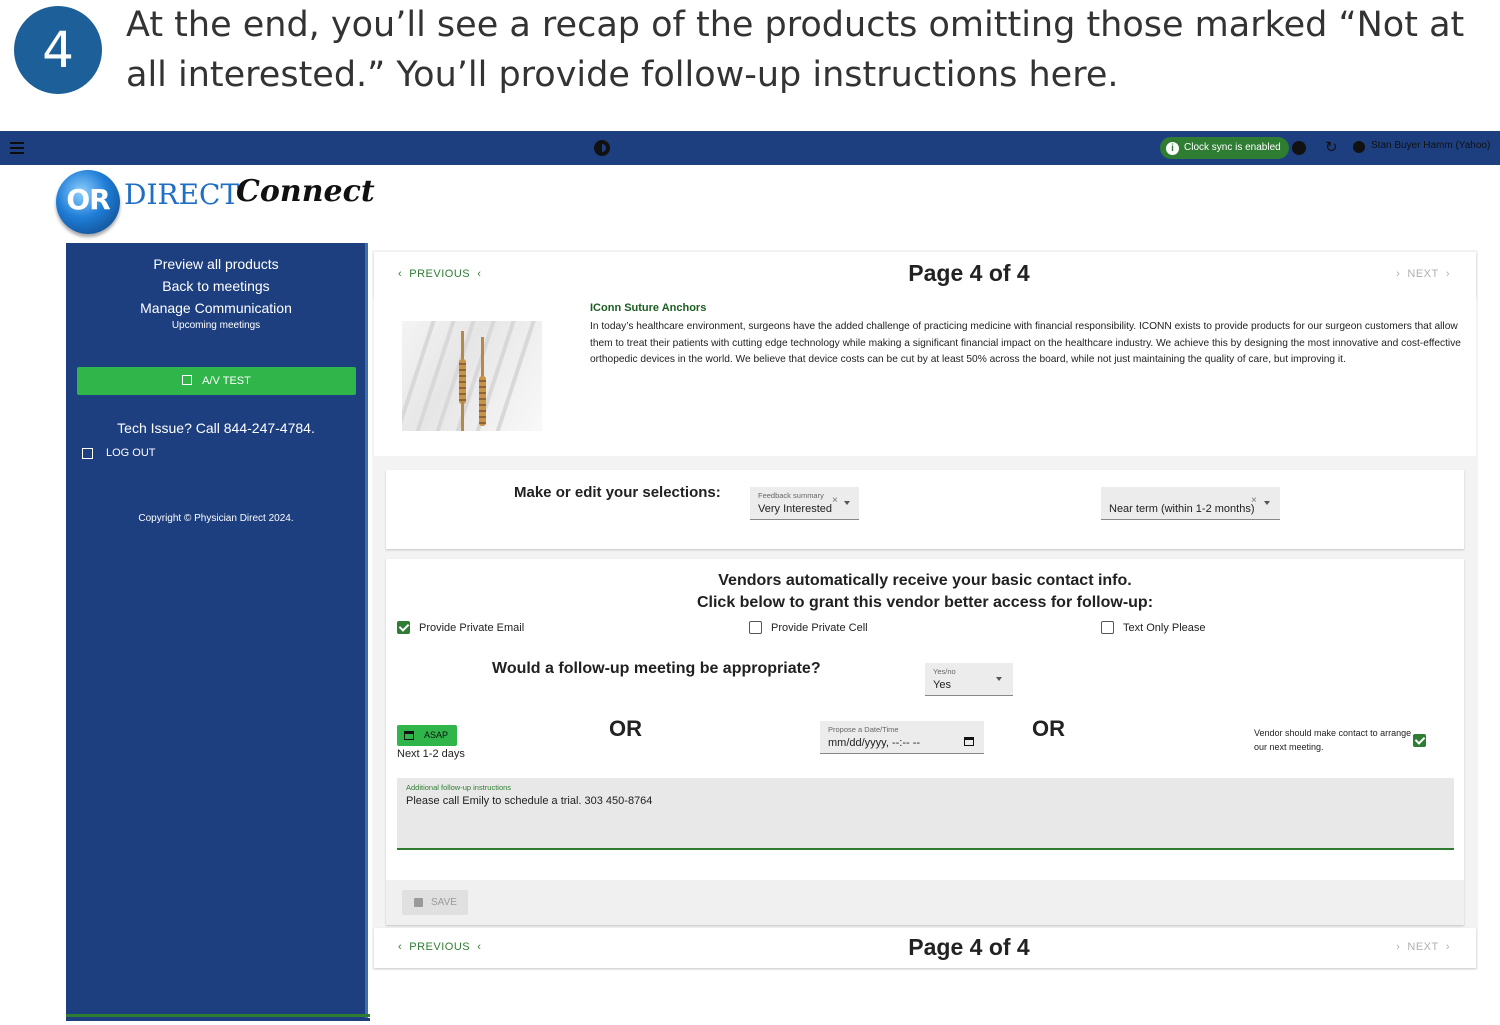 The width and height of the screenshot is (1500, 1025). What do you see at coordinates (1359, 147) in the screenshot?
I see `user-account-icon` at bounding box center [1359, 147].